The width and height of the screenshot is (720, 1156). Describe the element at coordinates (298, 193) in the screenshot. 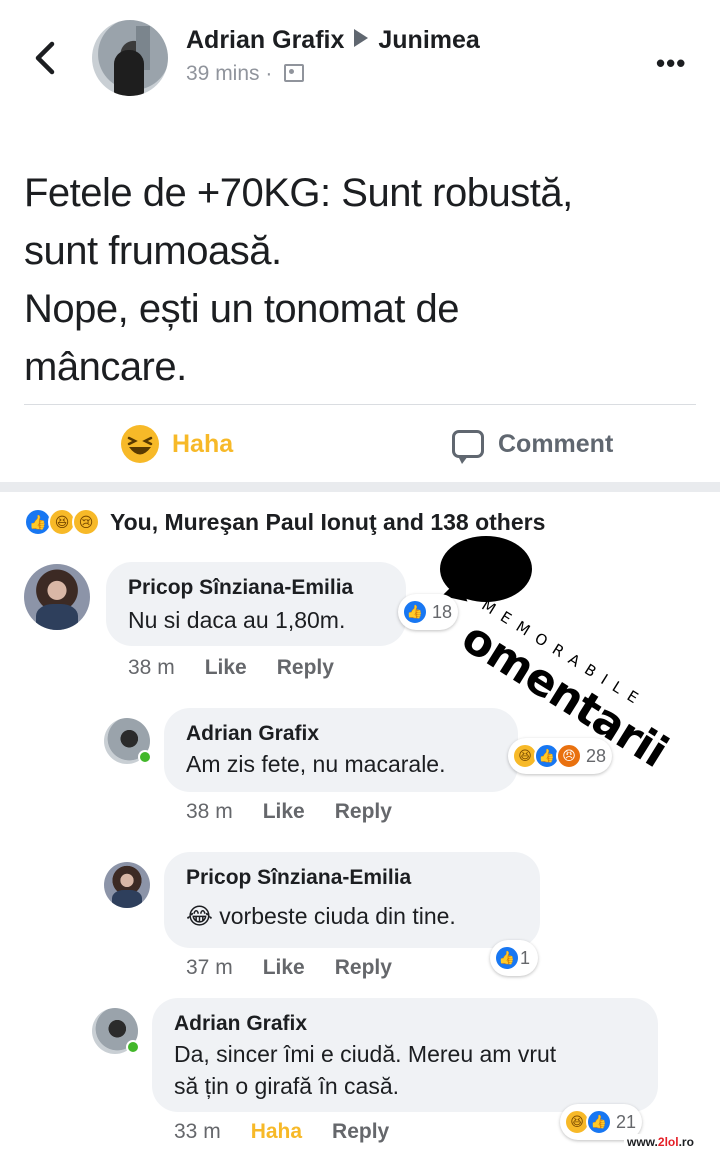

I see `post-text-line: Fetele de +70KG: Sunt robustă,` at that location.